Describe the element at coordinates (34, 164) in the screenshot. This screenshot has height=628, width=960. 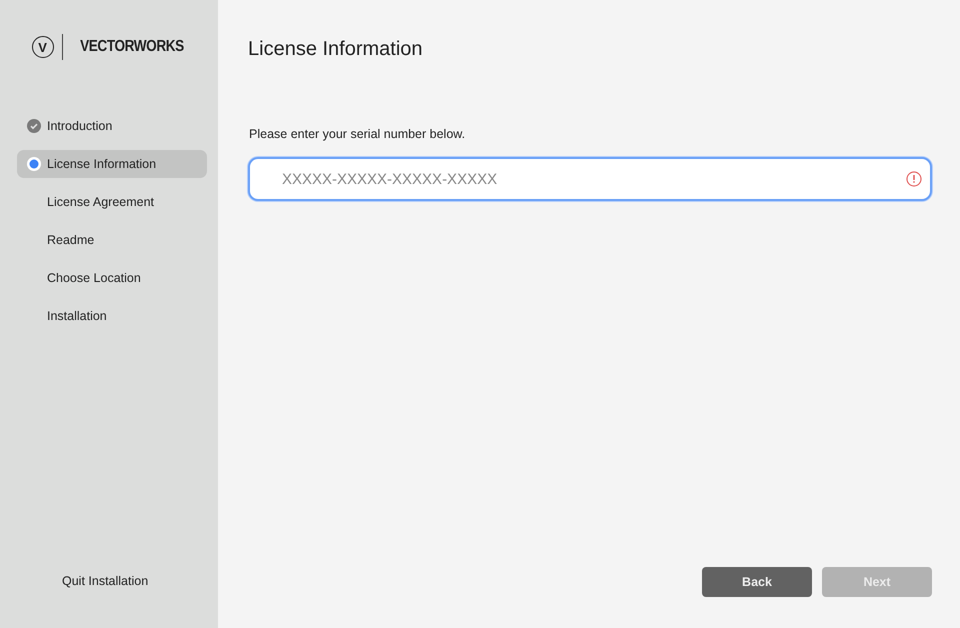
I see `current-step-icon` at that location.